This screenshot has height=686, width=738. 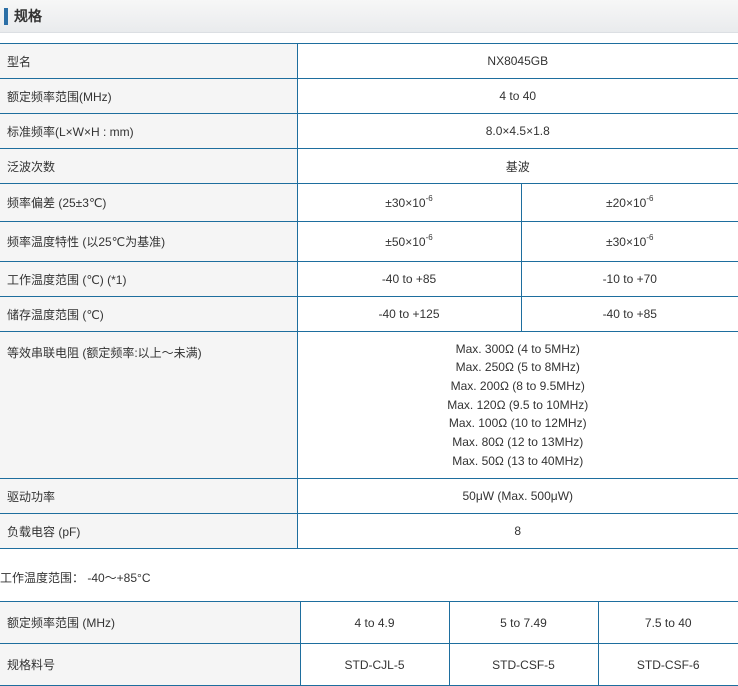 I want to click on parts-label-frequency-range: 额定频率范围 (MHz), so click(x=150, y=623).